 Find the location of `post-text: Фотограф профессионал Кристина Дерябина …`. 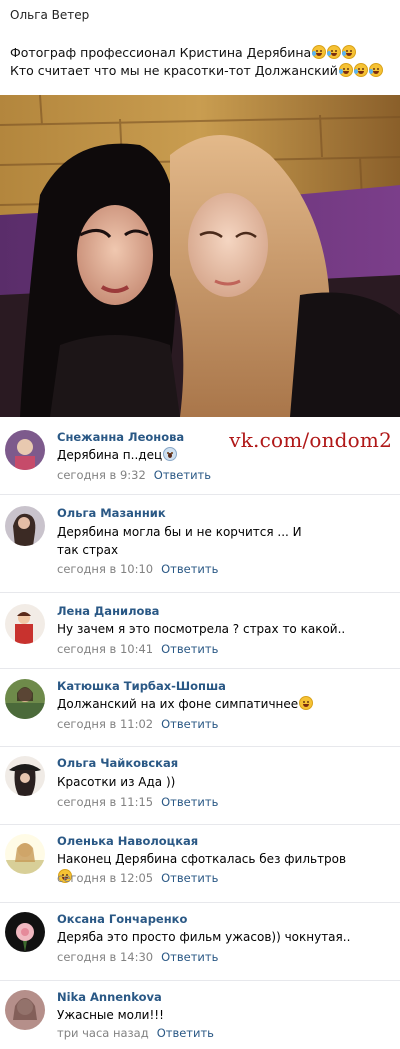

post-text: Фотограф профессионал Кристина Дерябина … is located at coordinates (202, 62).